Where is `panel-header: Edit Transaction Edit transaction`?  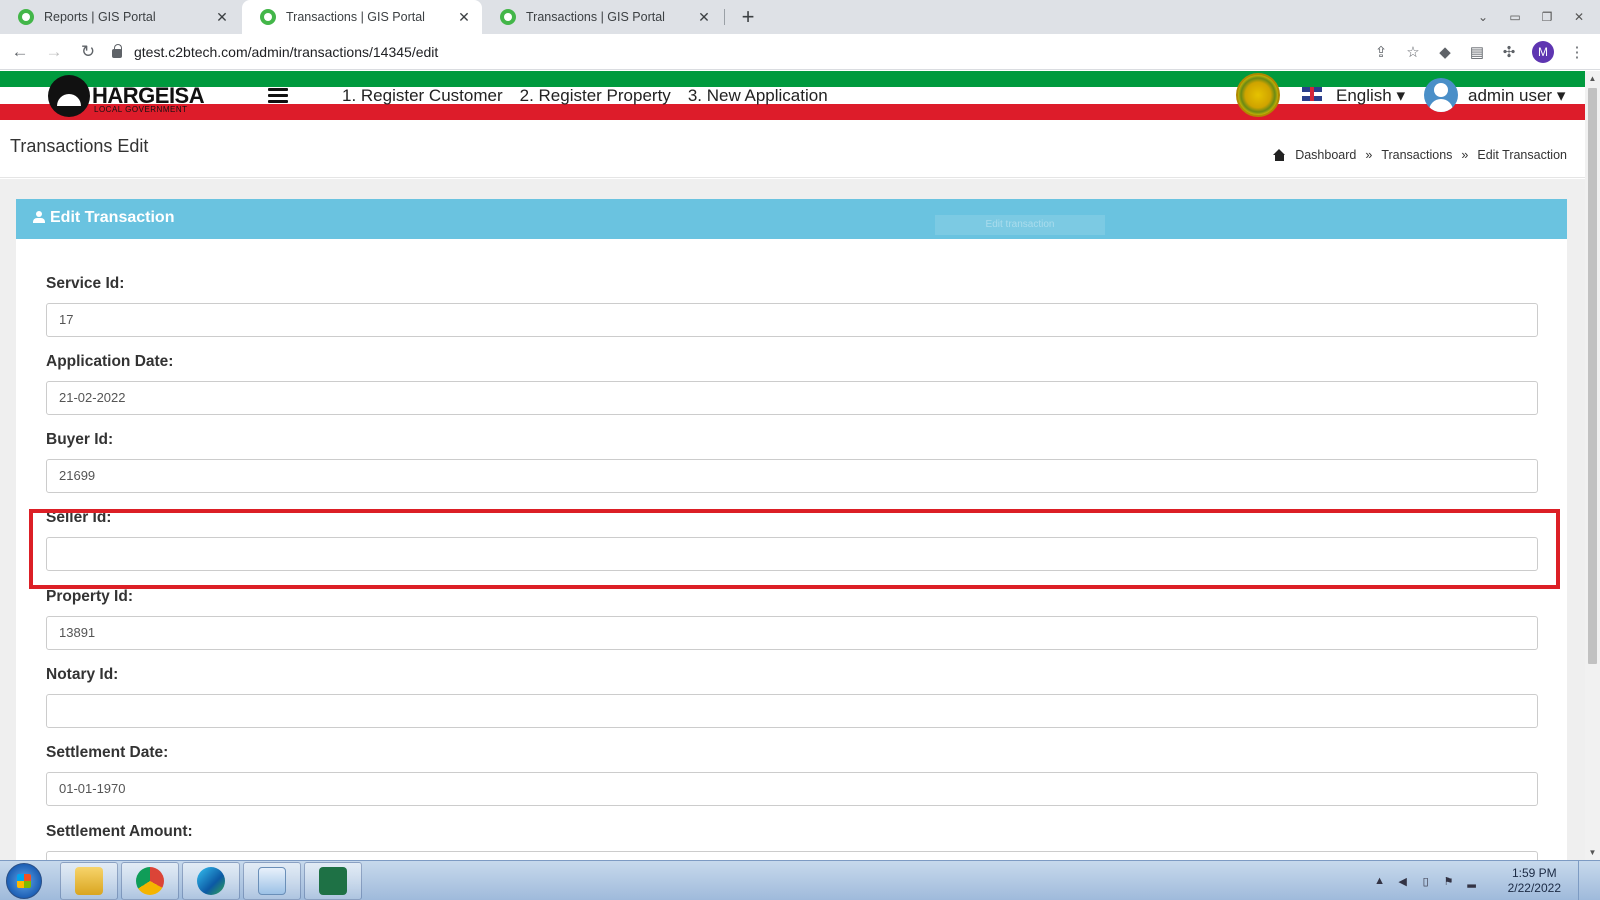 panel-header: Edit Transaction Edit transaction is located at coordinates (791, 219).